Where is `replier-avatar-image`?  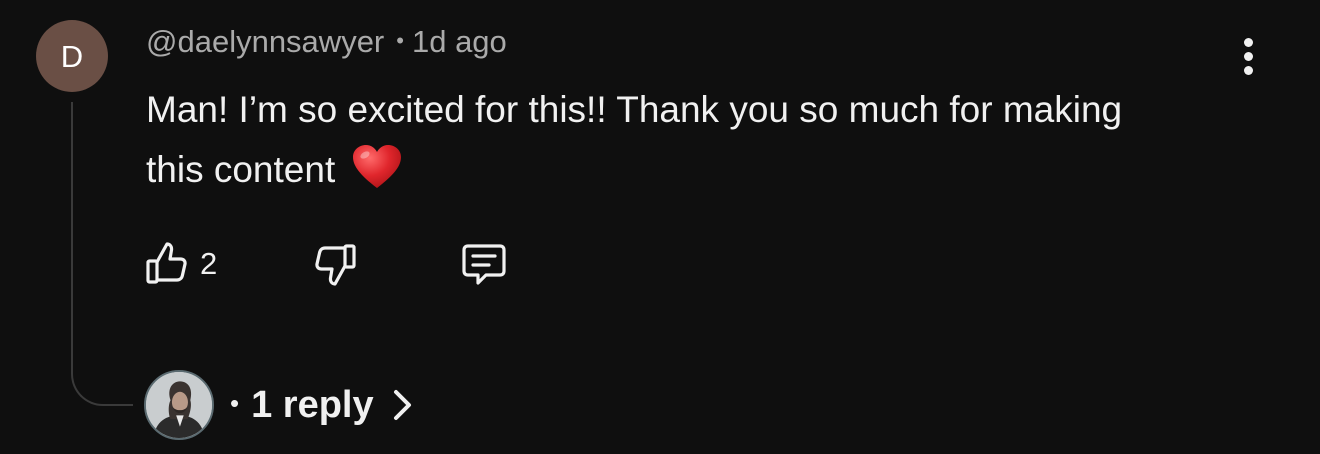
replier-avatar-image is located at coordinates (179, 405).